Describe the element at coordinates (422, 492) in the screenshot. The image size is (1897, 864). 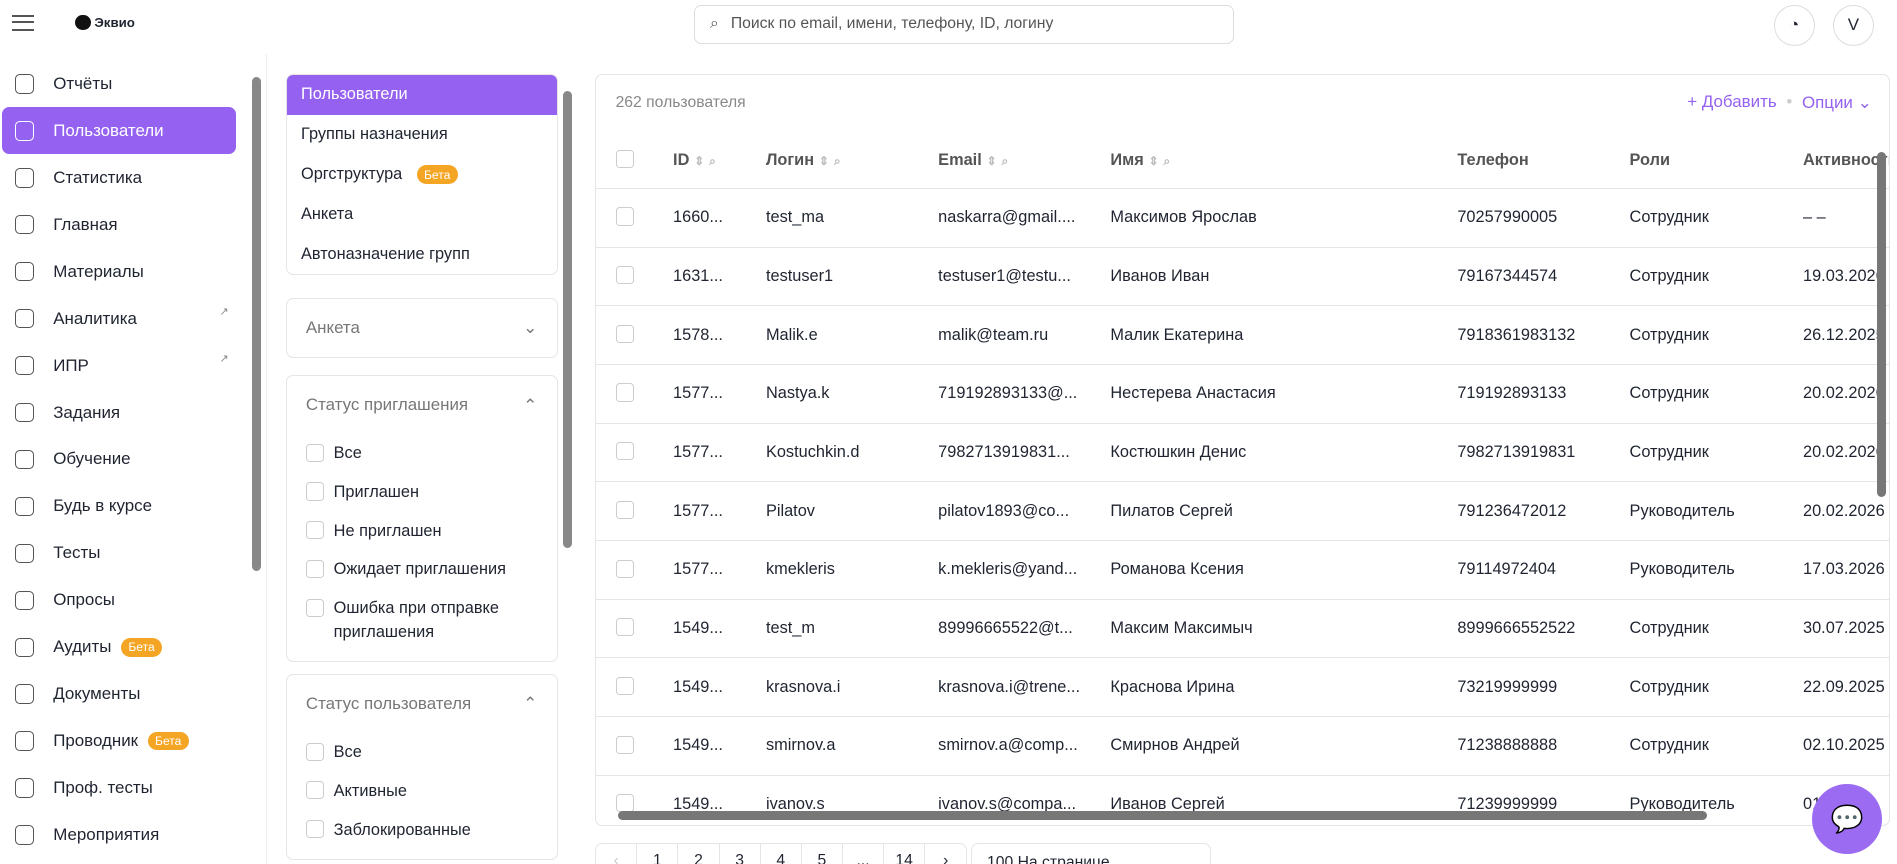
I see `filter-checkbox: Приглашен` at that location.